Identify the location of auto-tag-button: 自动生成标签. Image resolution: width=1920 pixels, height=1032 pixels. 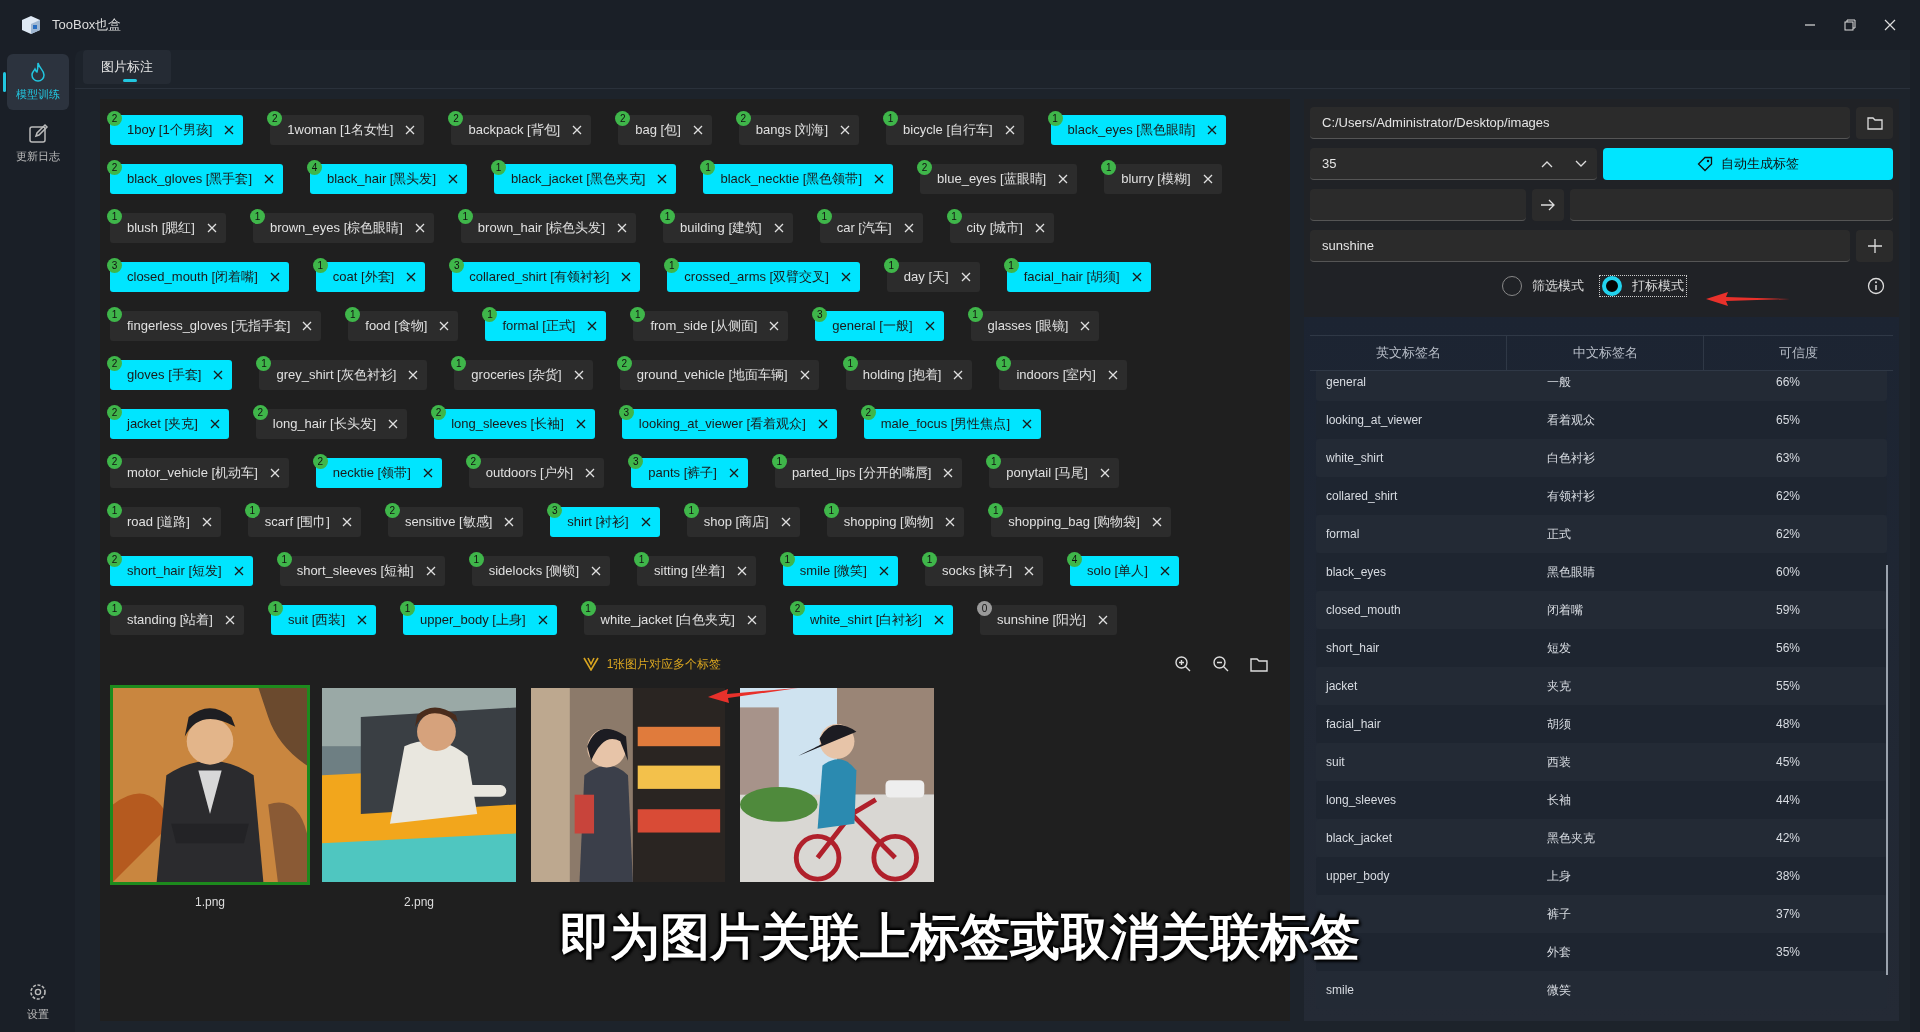
(1748, 164).